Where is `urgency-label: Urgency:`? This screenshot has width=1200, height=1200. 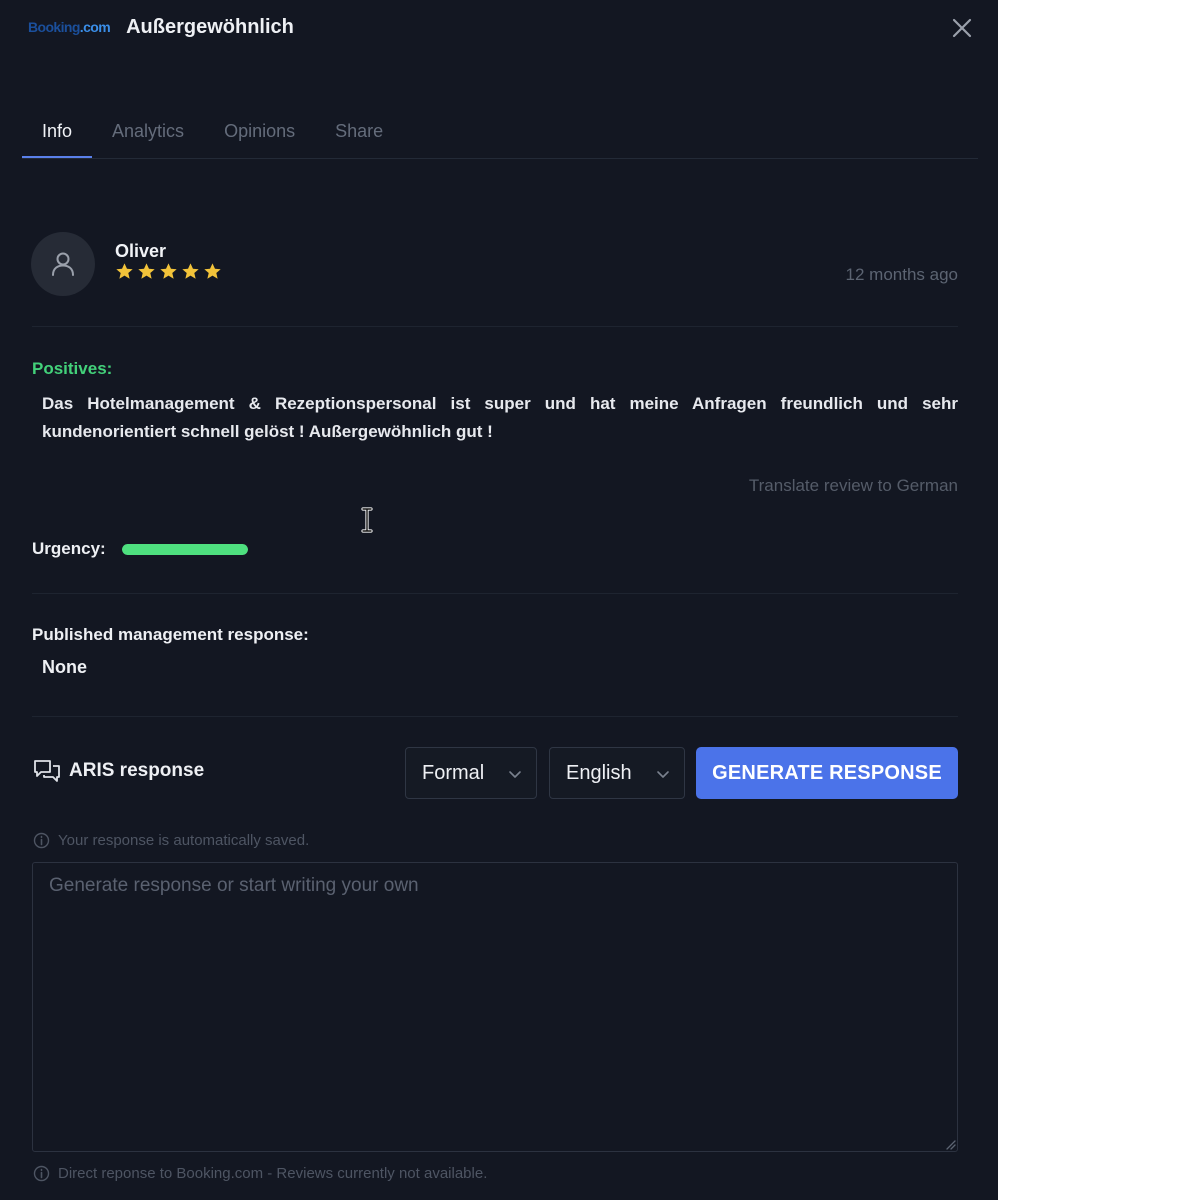
urgency-label: Urgency: is located at coordinates (69, 548).